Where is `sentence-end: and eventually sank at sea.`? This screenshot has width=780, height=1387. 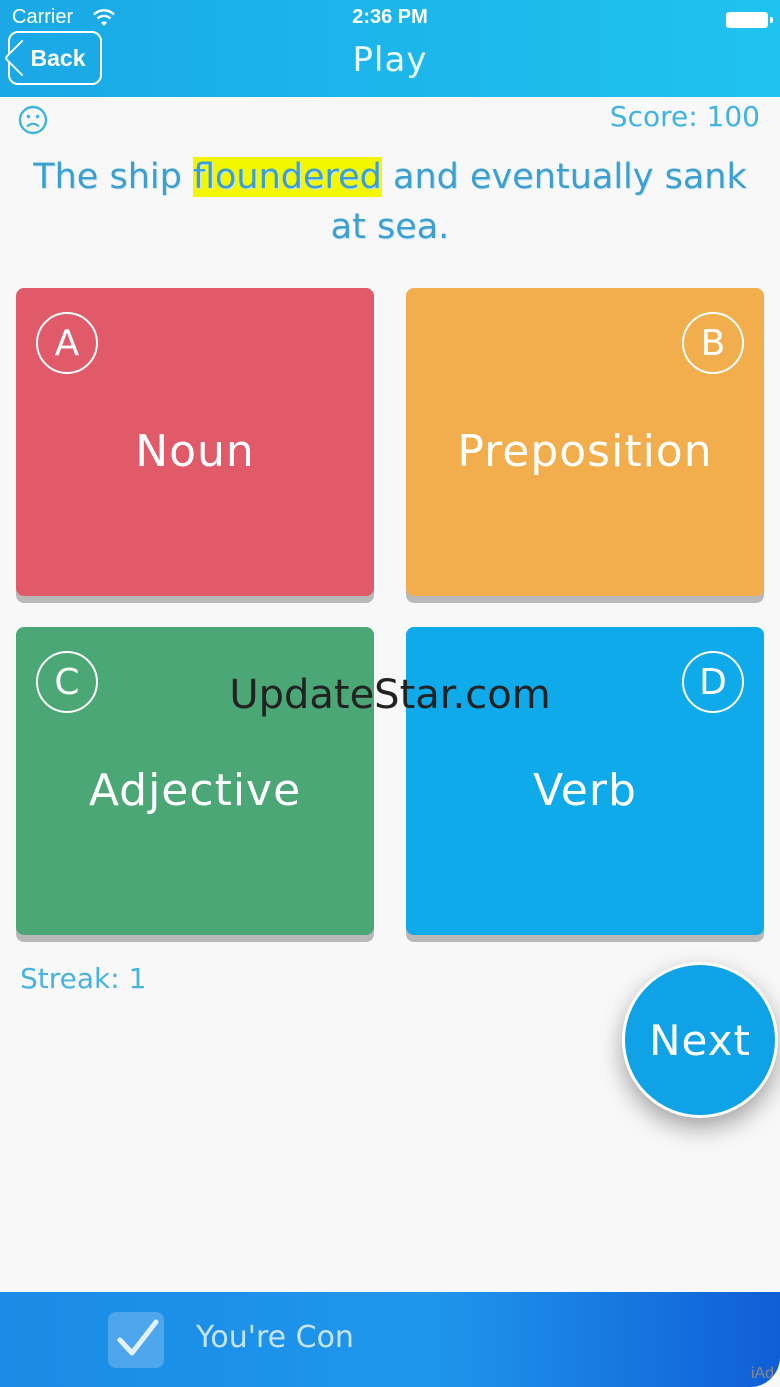 sentence-end: and eventually sank at sea. is located at coordinates (538, 202).